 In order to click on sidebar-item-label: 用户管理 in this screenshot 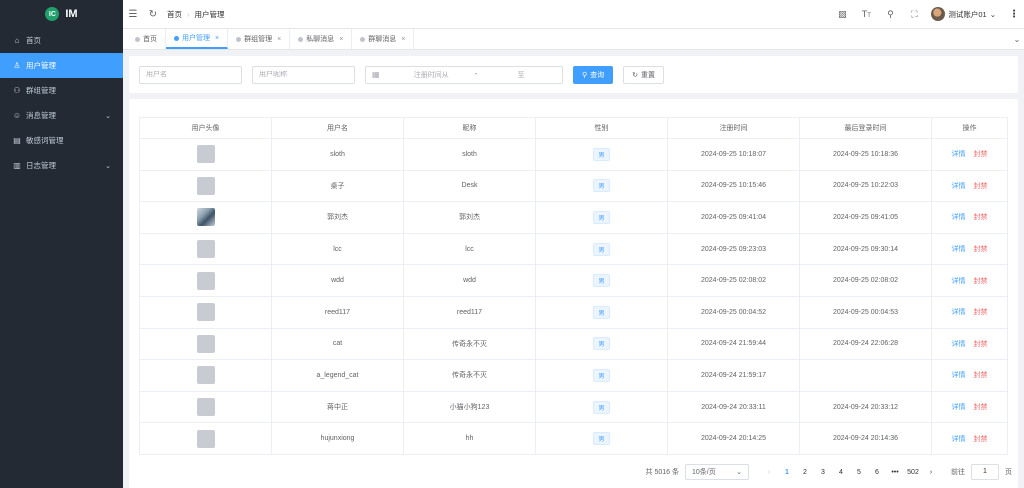, I will do `click(41, 65)`.